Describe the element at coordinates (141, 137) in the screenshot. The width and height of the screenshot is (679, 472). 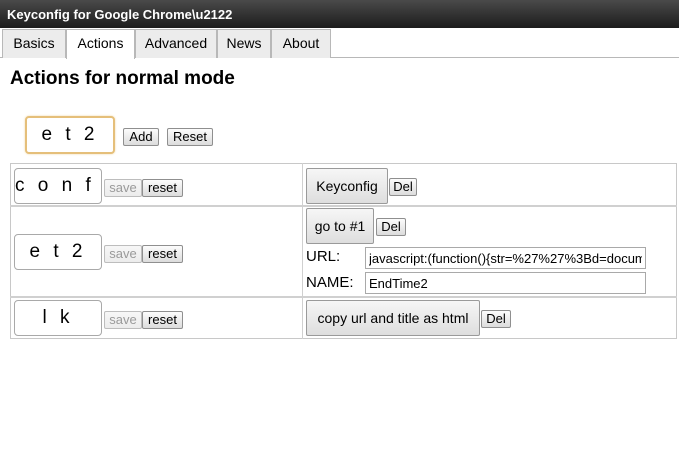
I see `add-button: Add` at that location.